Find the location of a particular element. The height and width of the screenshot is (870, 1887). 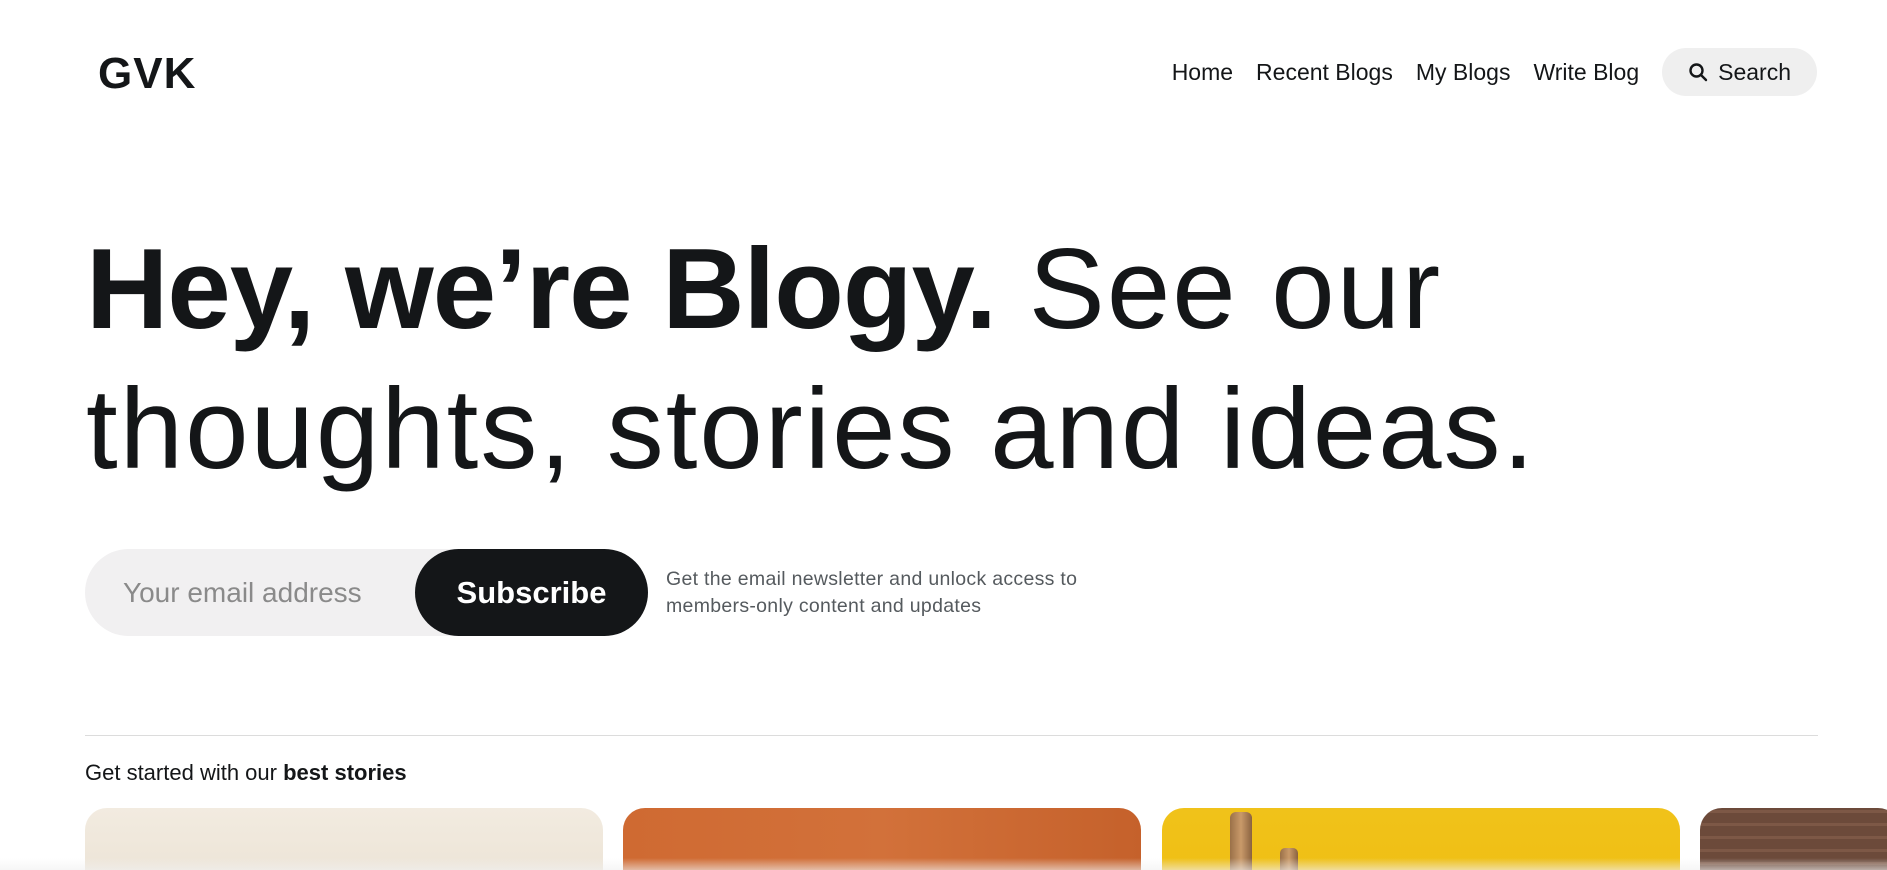

subscribe-form: Subscribe is located at coordinates (366, 592).